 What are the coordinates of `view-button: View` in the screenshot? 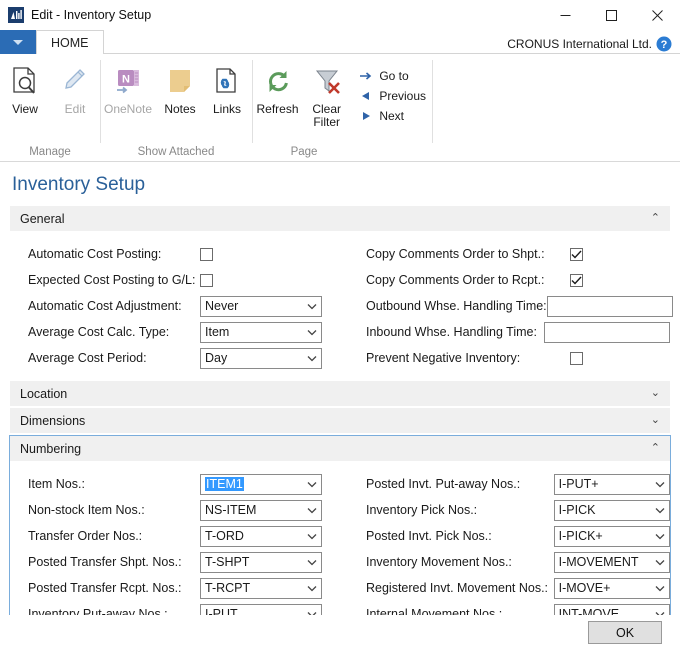 It's located at (25, 87).